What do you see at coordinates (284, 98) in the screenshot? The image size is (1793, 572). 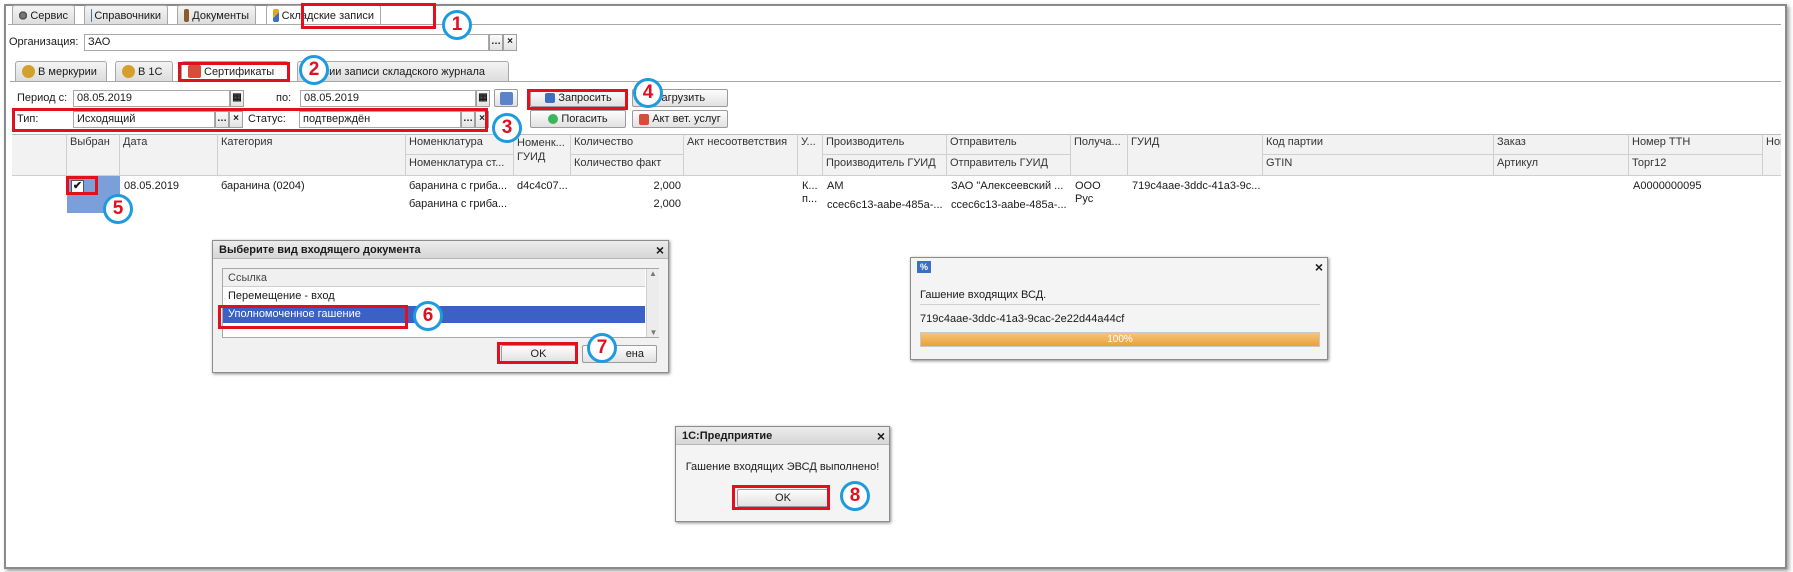 I see `period-to-label: по:` at bounding box center [284, 98].